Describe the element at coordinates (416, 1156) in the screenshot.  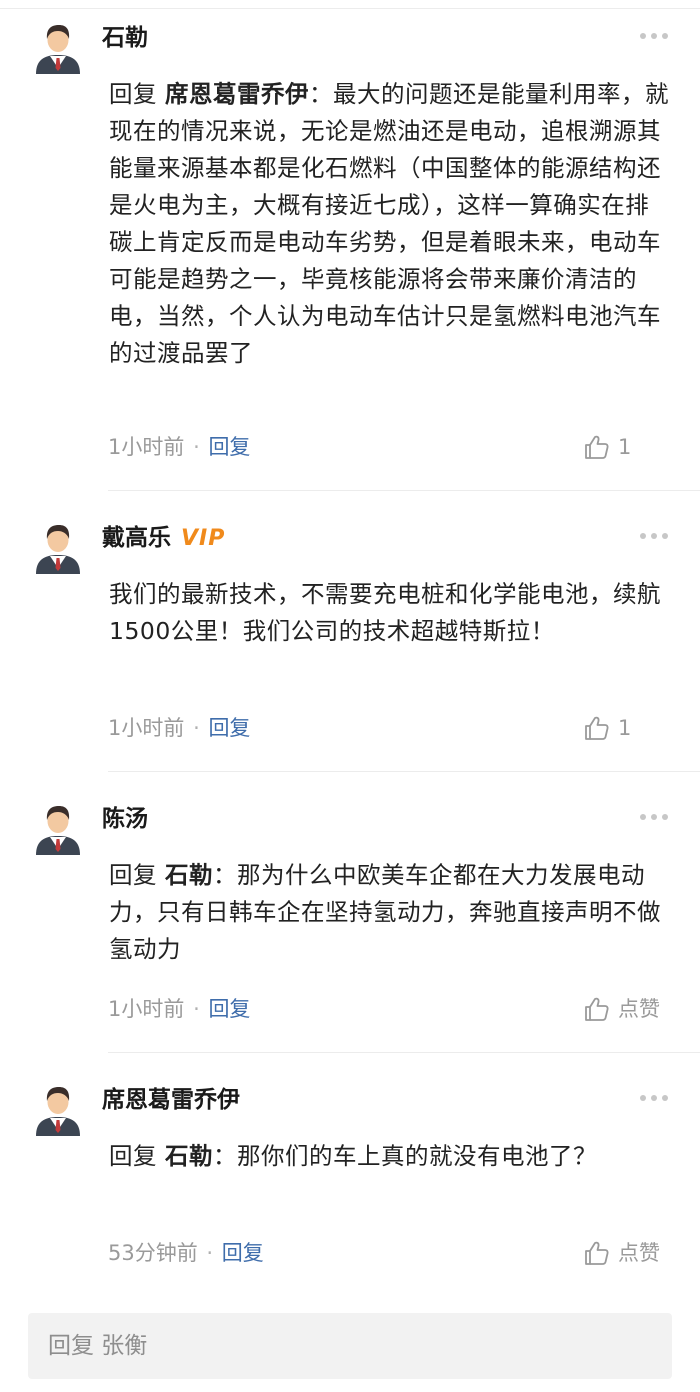
I see `comment-text: 那你们的车上真的就没有电池了？` at that location.